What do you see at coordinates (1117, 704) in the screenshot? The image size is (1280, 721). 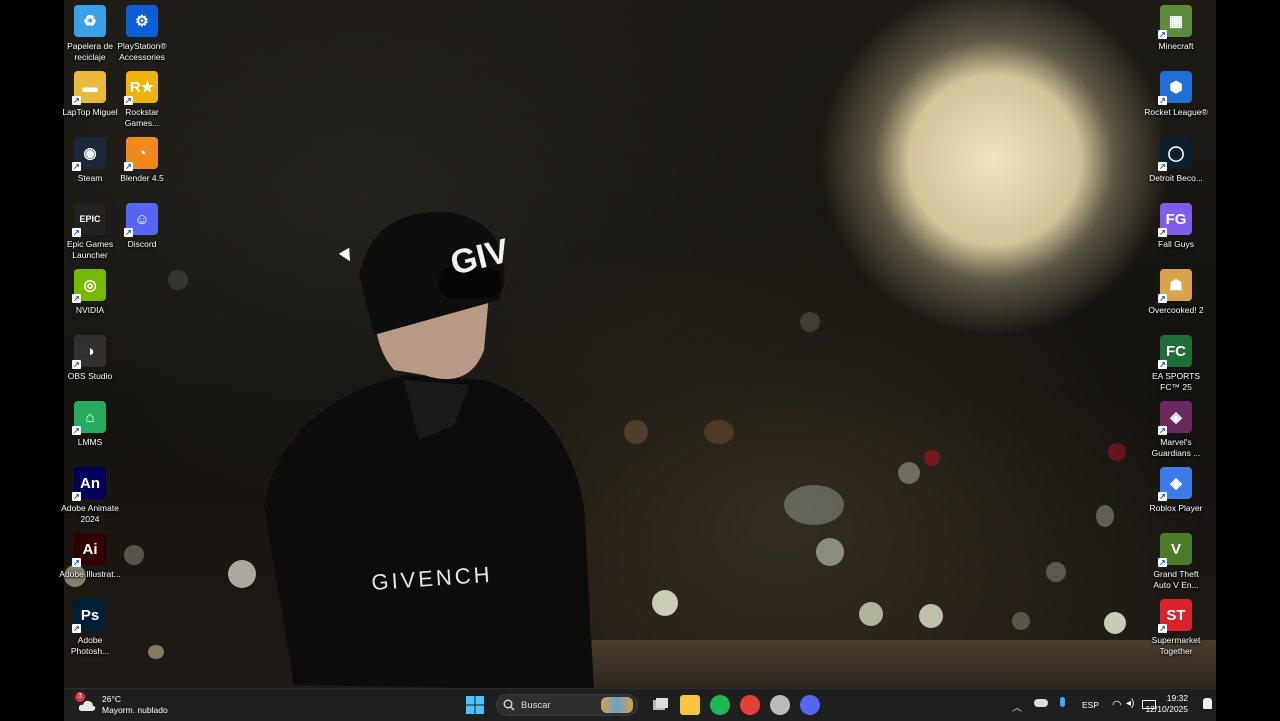 I see `wifi-icon: ◠` at bounding box center [1117, 704].